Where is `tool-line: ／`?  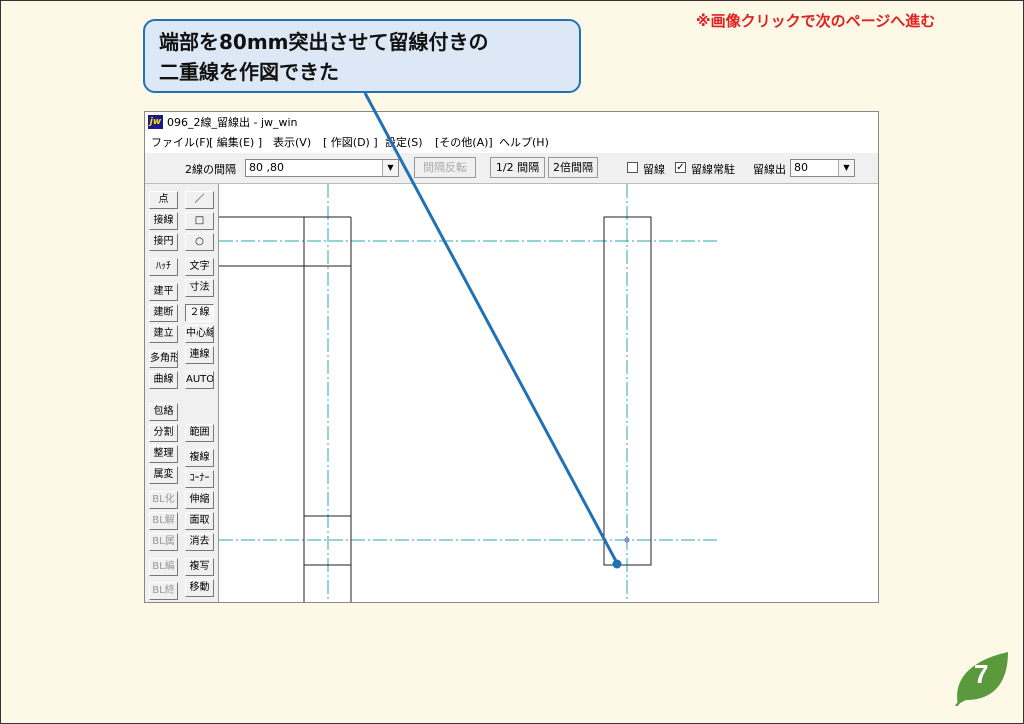 tool-line: ／ is located at coordinates (199, 200).